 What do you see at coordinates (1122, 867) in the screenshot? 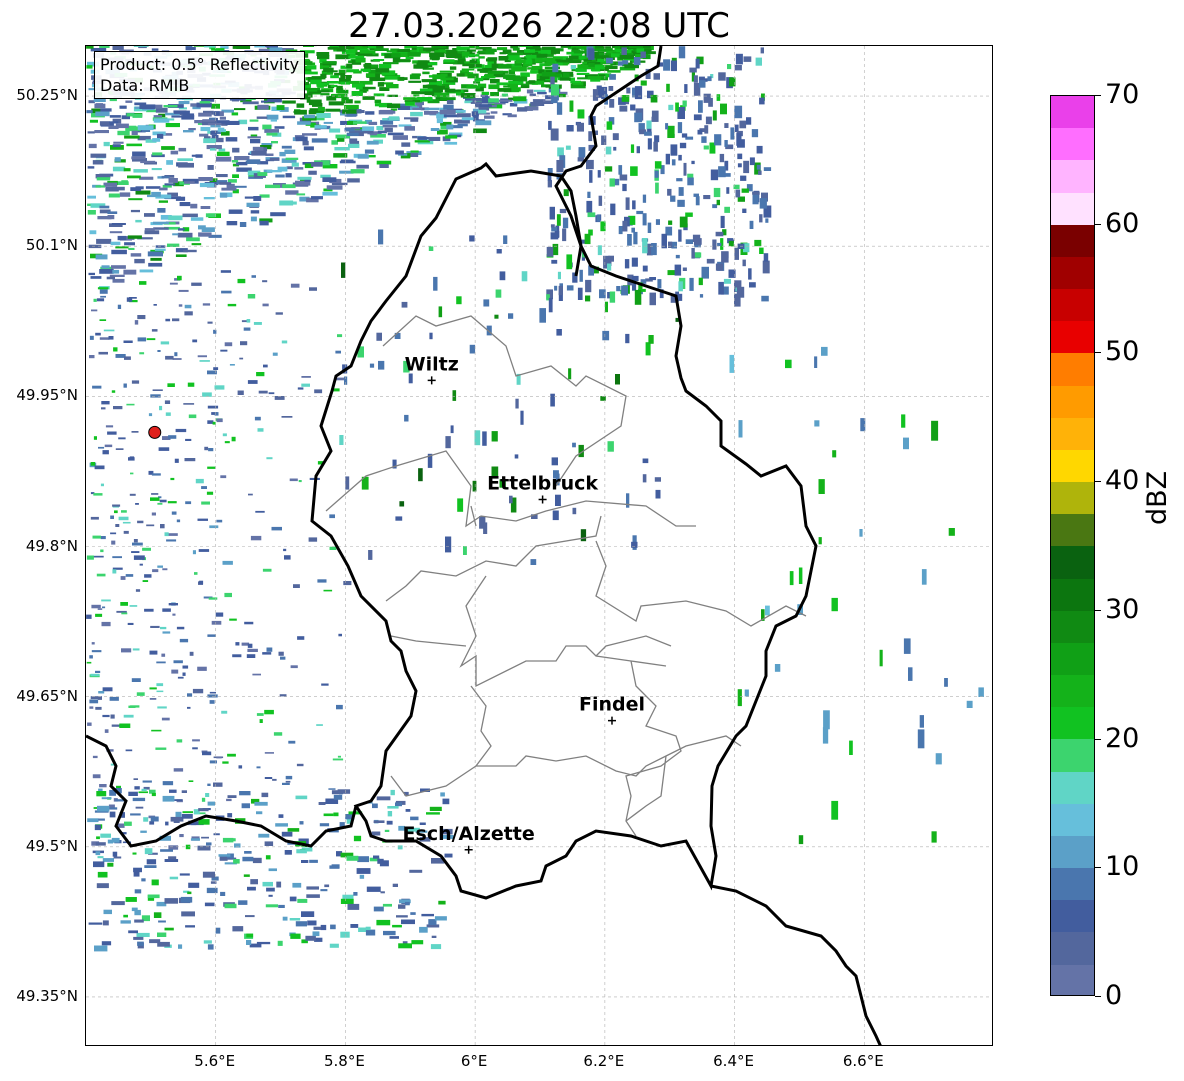
I see `colorbar-tick-label: 10` at bounding box center [1122, 867].